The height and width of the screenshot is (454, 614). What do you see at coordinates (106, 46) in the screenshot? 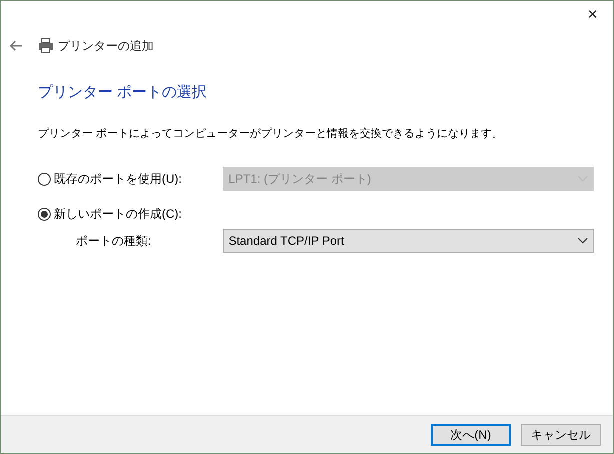
I see `window-title: プリンターの追加` at bounding box center [106, 46].